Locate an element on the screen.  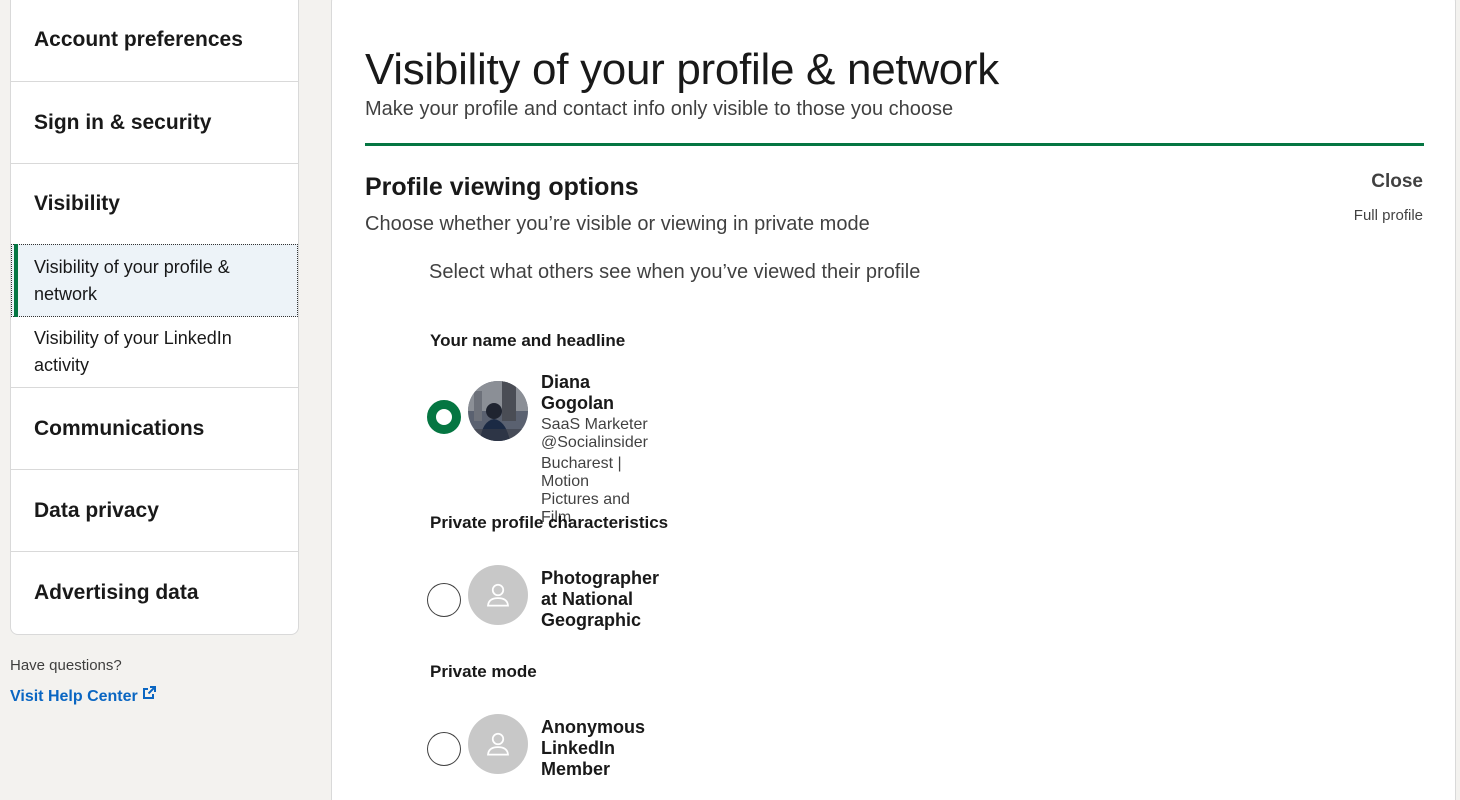
nav-data-privacy: Data privacy is located at coordinates (154, 511).